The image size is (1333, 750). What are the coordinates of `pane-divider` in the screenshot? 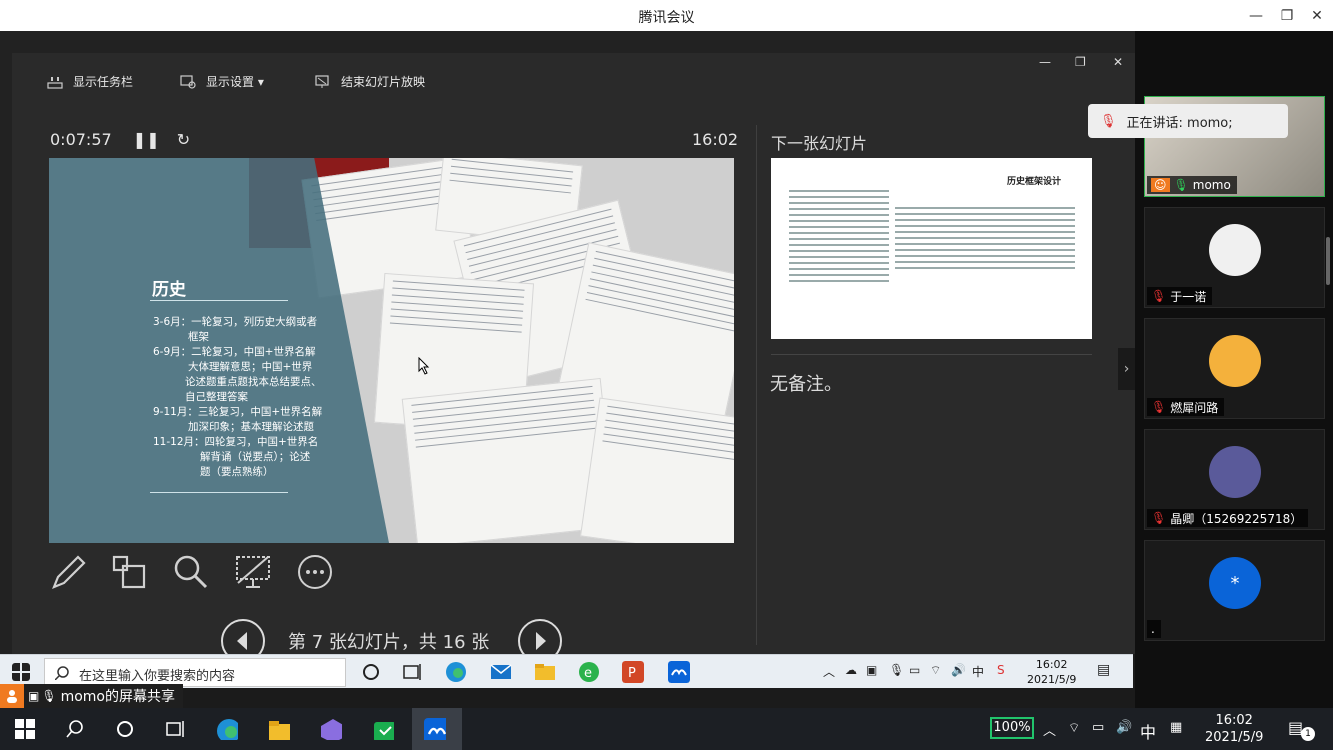 It's located at (756, 385).